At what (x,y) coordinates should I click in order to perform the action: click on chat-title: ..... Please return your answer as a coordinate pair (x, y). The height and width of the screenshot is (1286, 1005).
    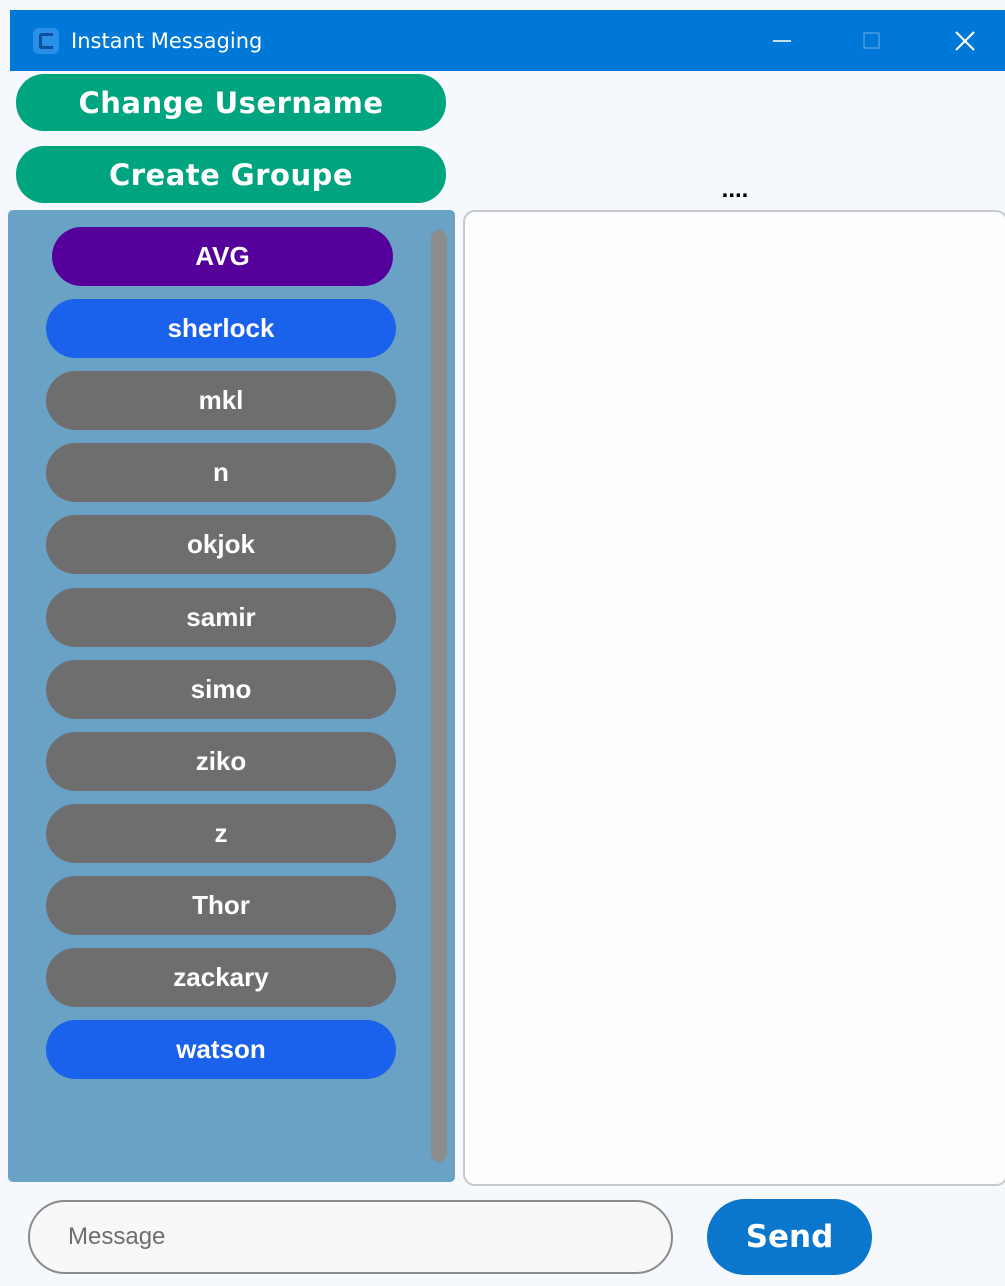
    Looking at the image, I should click on (735, 189).